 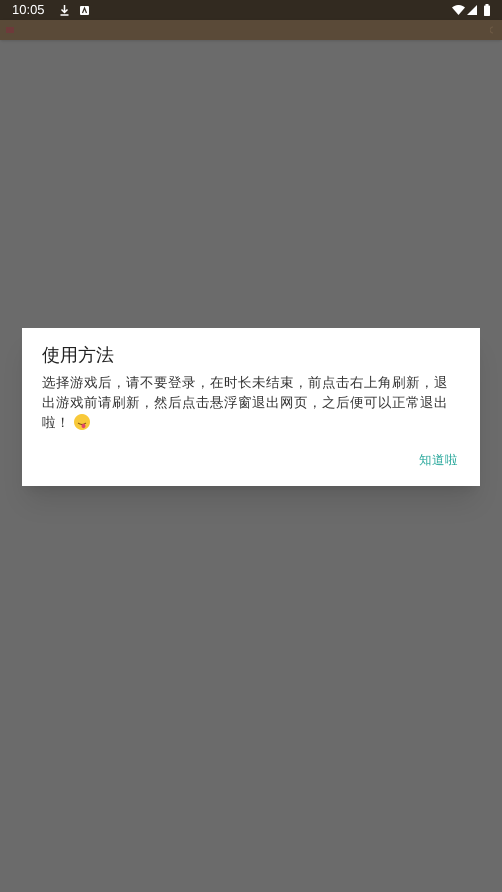 What do you see at coordinates (438, 460) in the screenshot?
I see `confirm-button: 知道啦` at bounding box center [438, 460].